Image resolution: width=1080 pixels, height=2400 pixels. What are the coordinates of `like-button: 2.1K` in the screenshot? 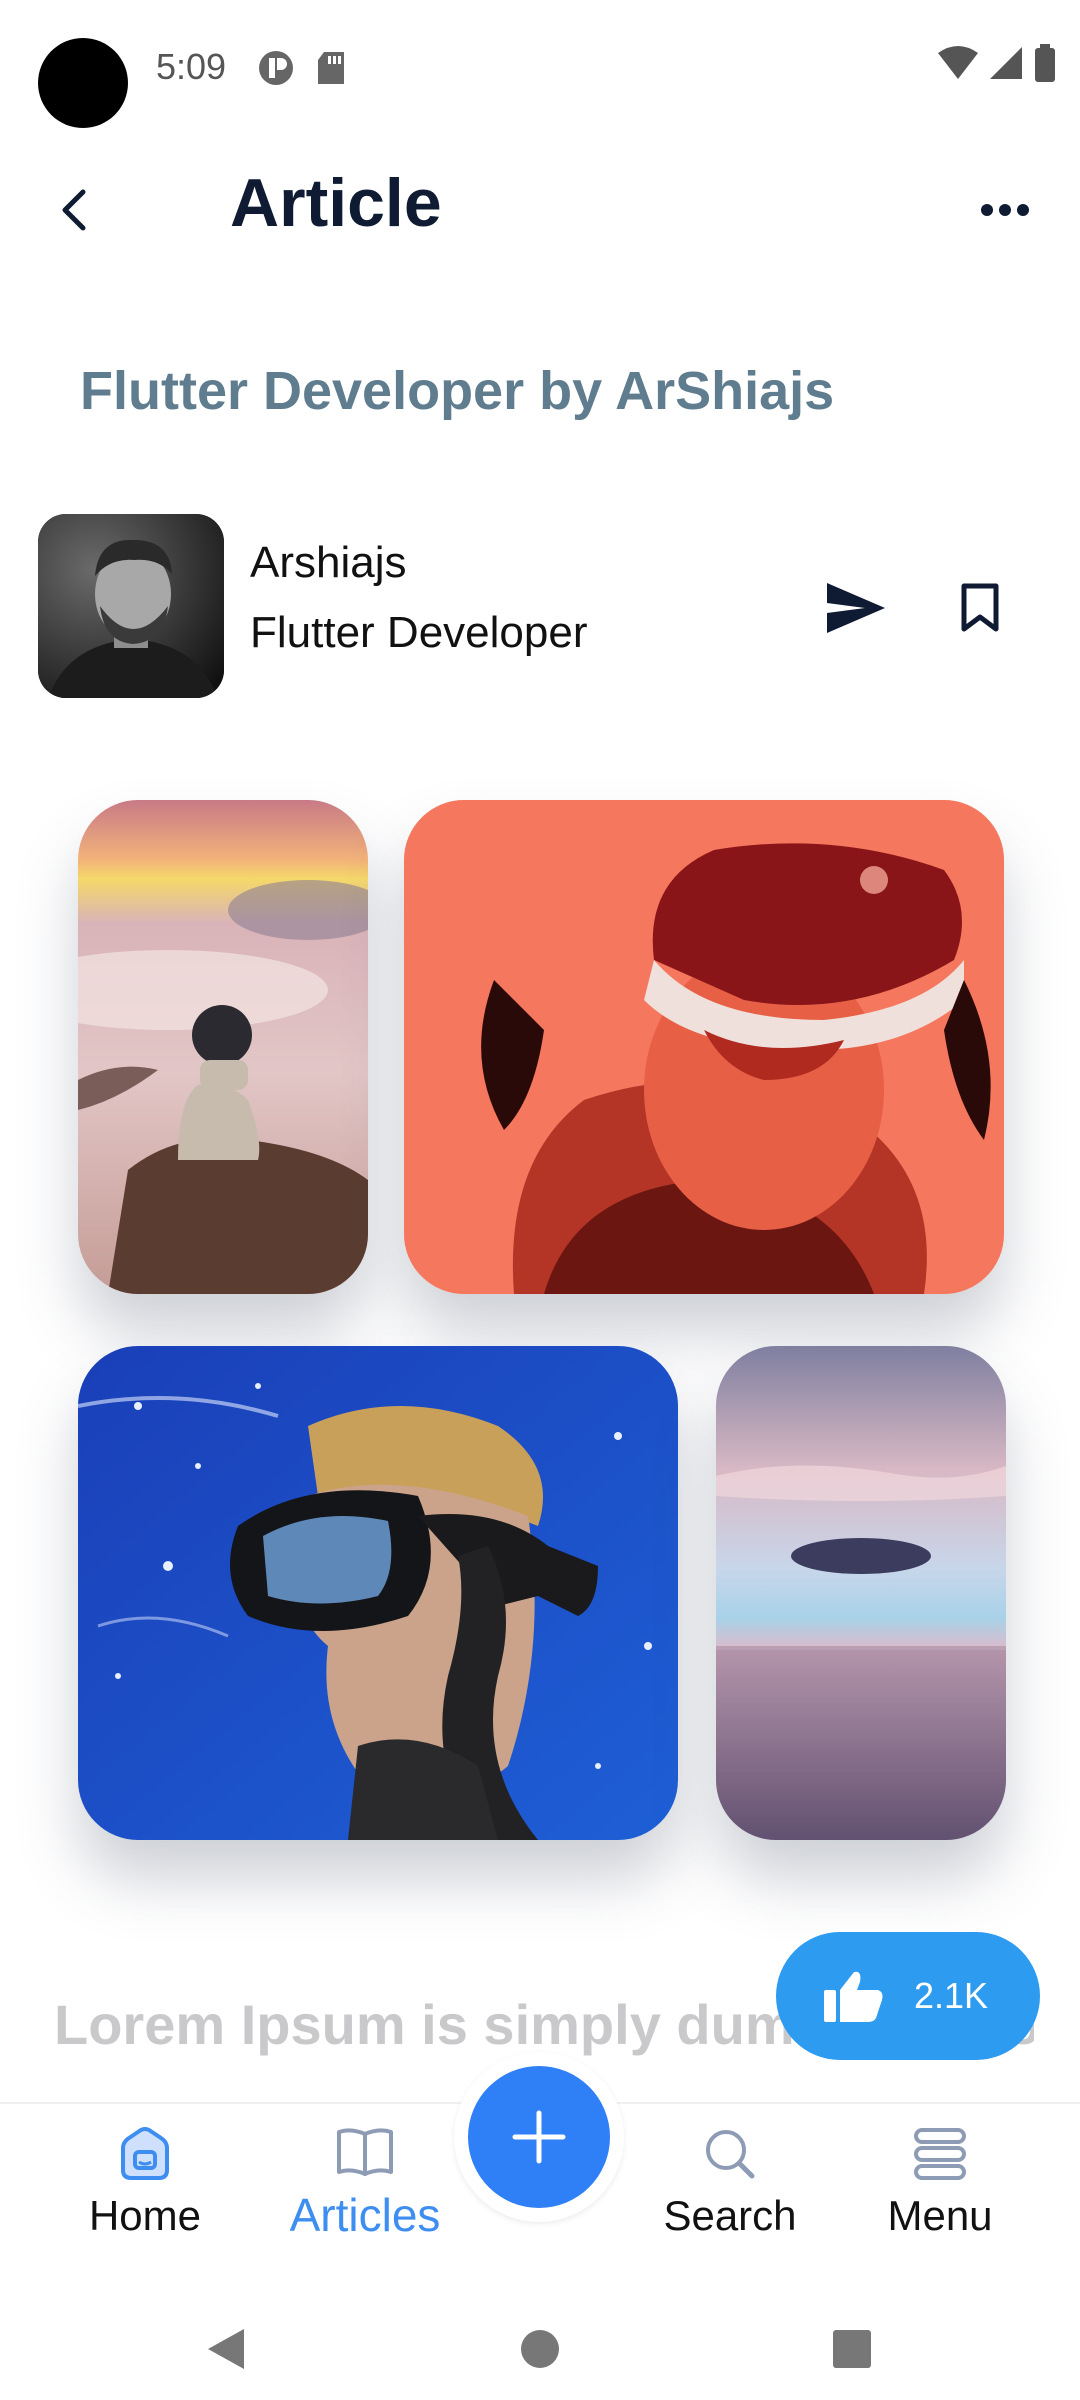 It's located at (908, 1996).